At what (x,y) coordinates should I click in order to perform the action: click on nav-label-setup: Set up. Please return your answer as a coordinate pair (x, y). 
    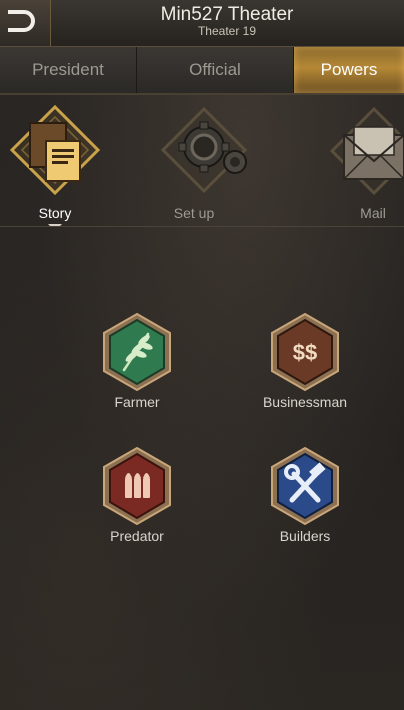
    Looking at the image, I should click on (194, 213).